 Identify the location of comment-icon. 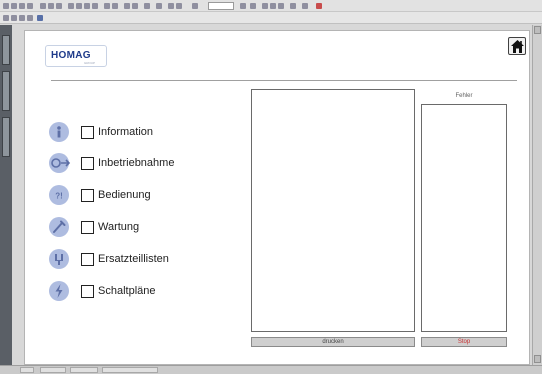
(22, 18).